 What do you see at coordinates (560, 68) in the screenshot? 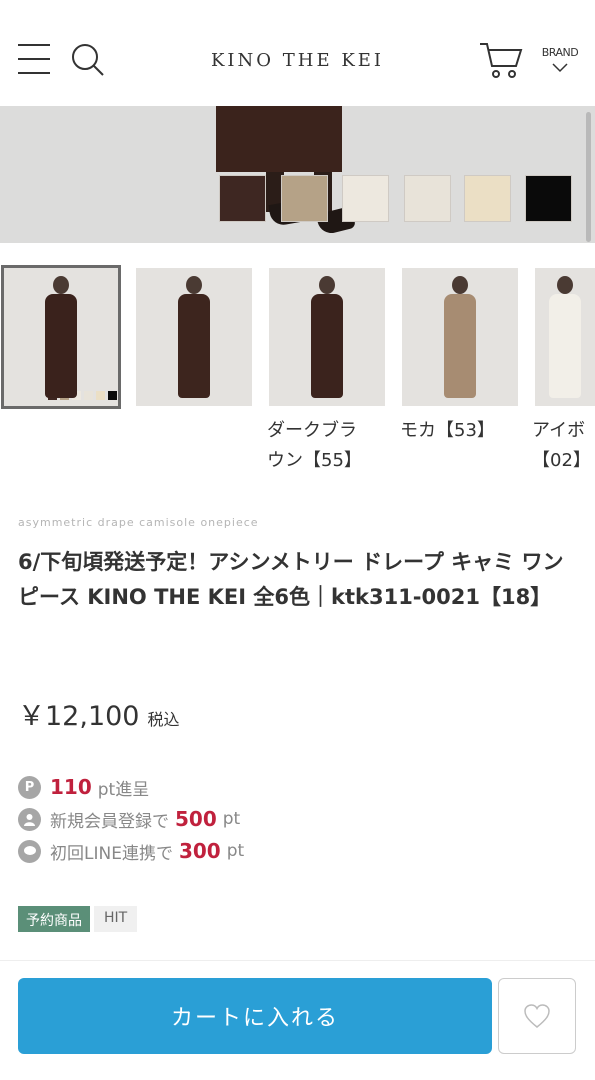
I see `chevron-down-icon` at bounding box center [560, 68].